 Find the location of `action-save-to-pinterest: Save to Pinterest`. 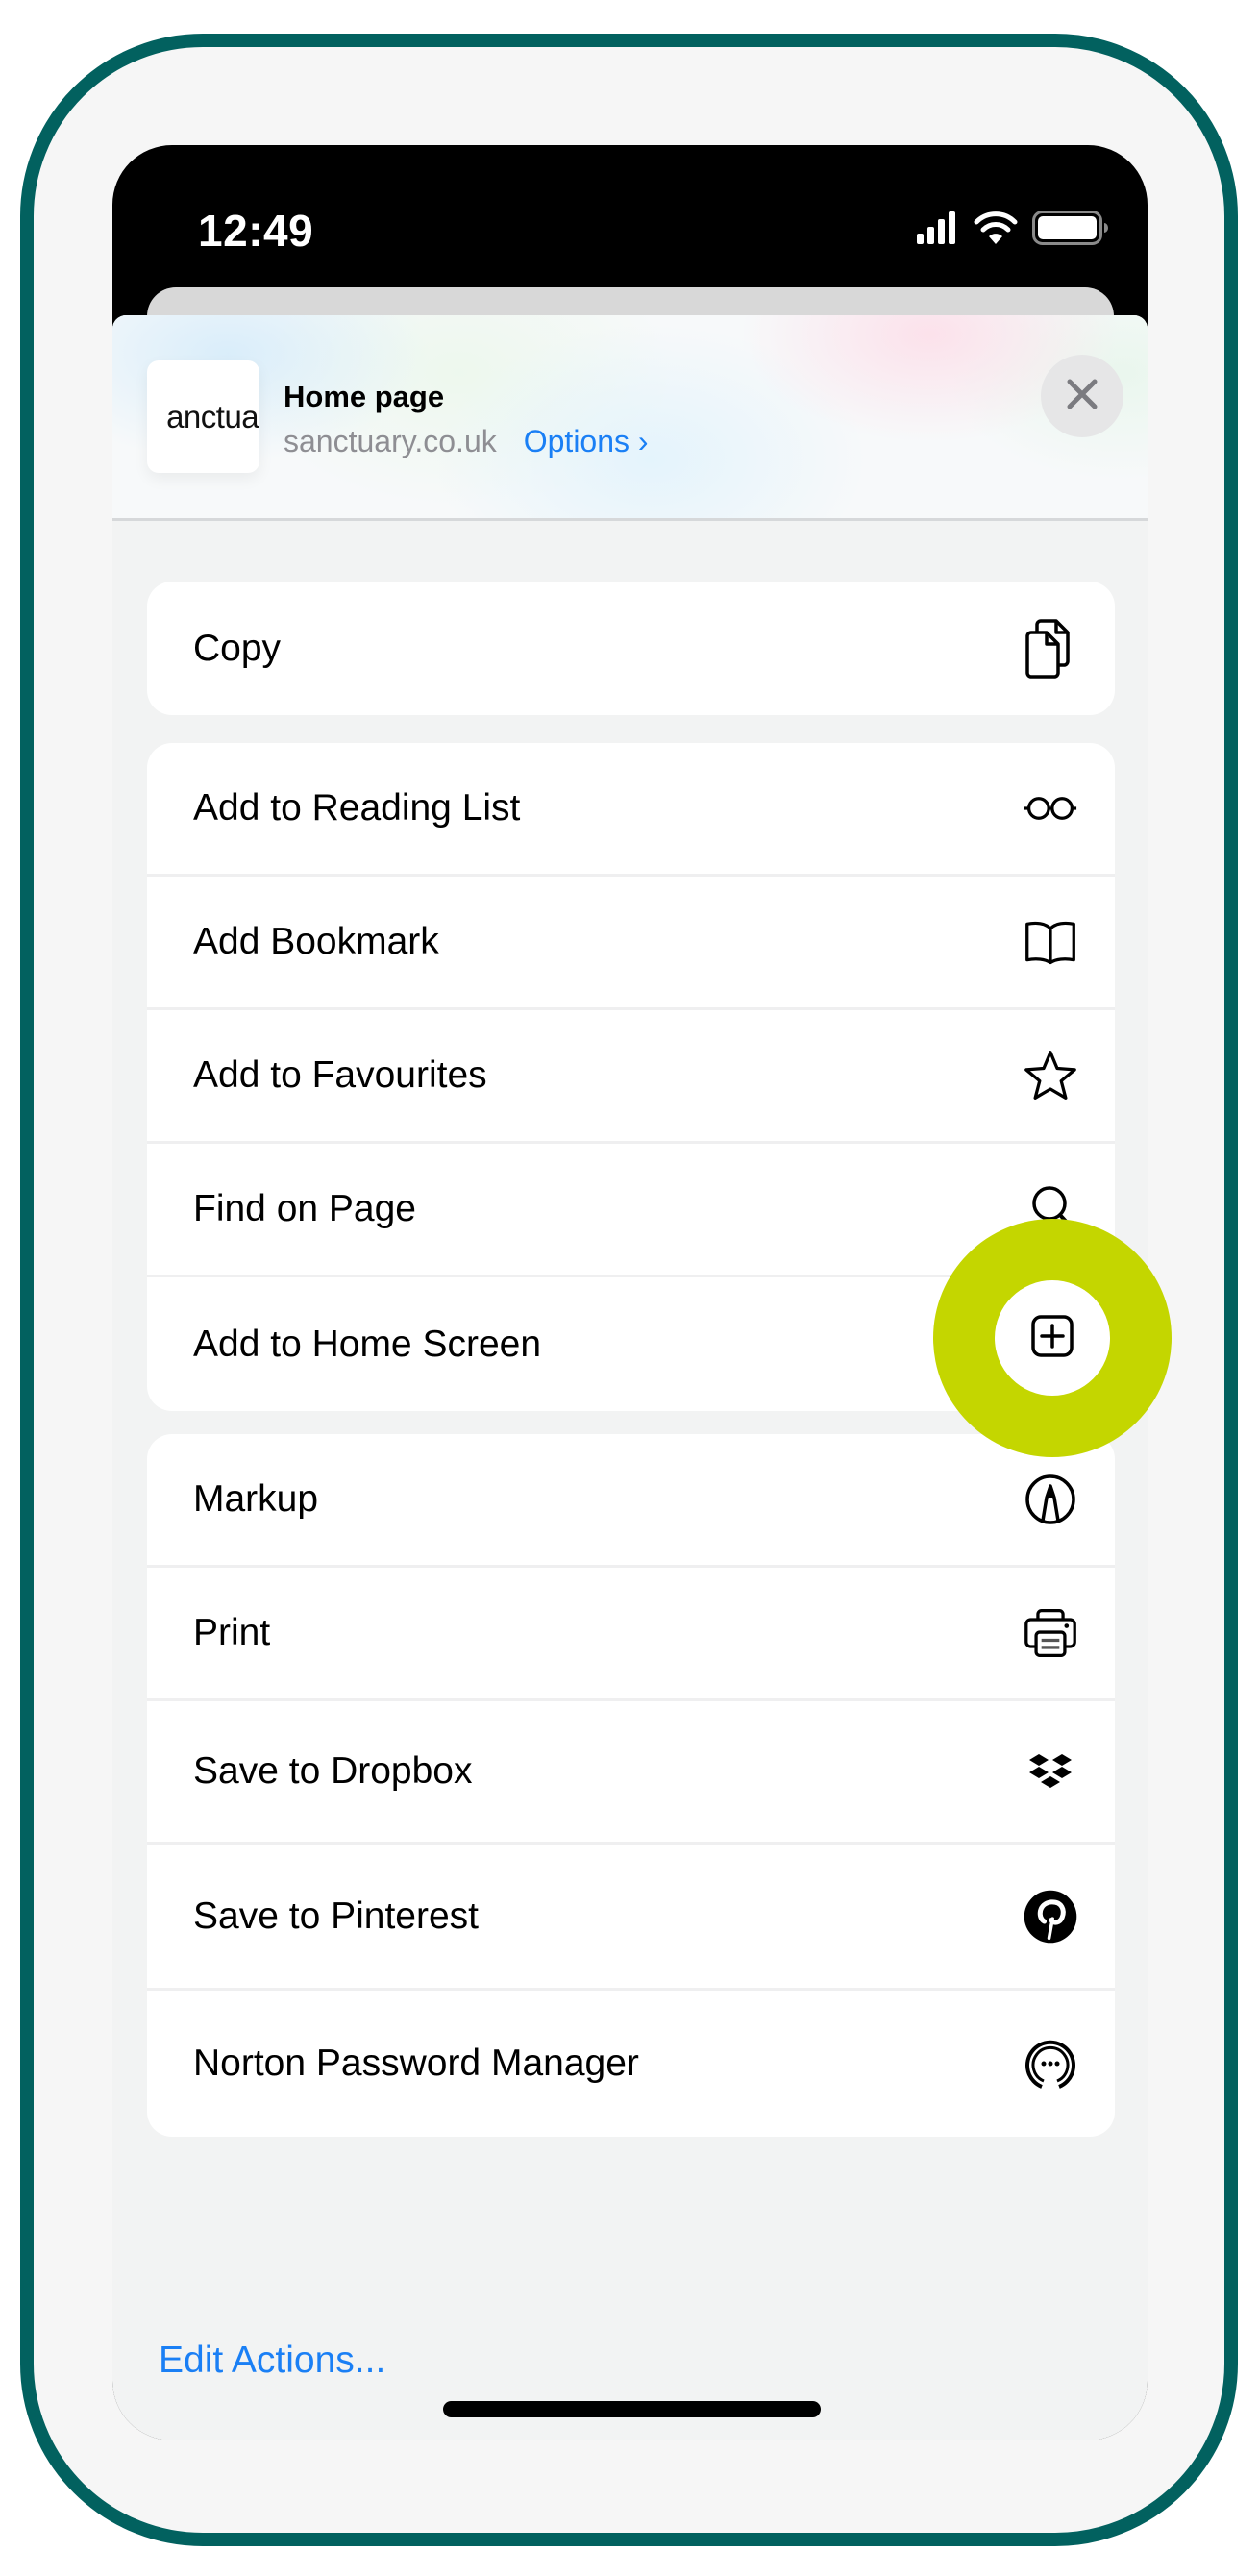

action-save-to-pinterest: Save to Pinterest is located at coordinates (631, 1918).